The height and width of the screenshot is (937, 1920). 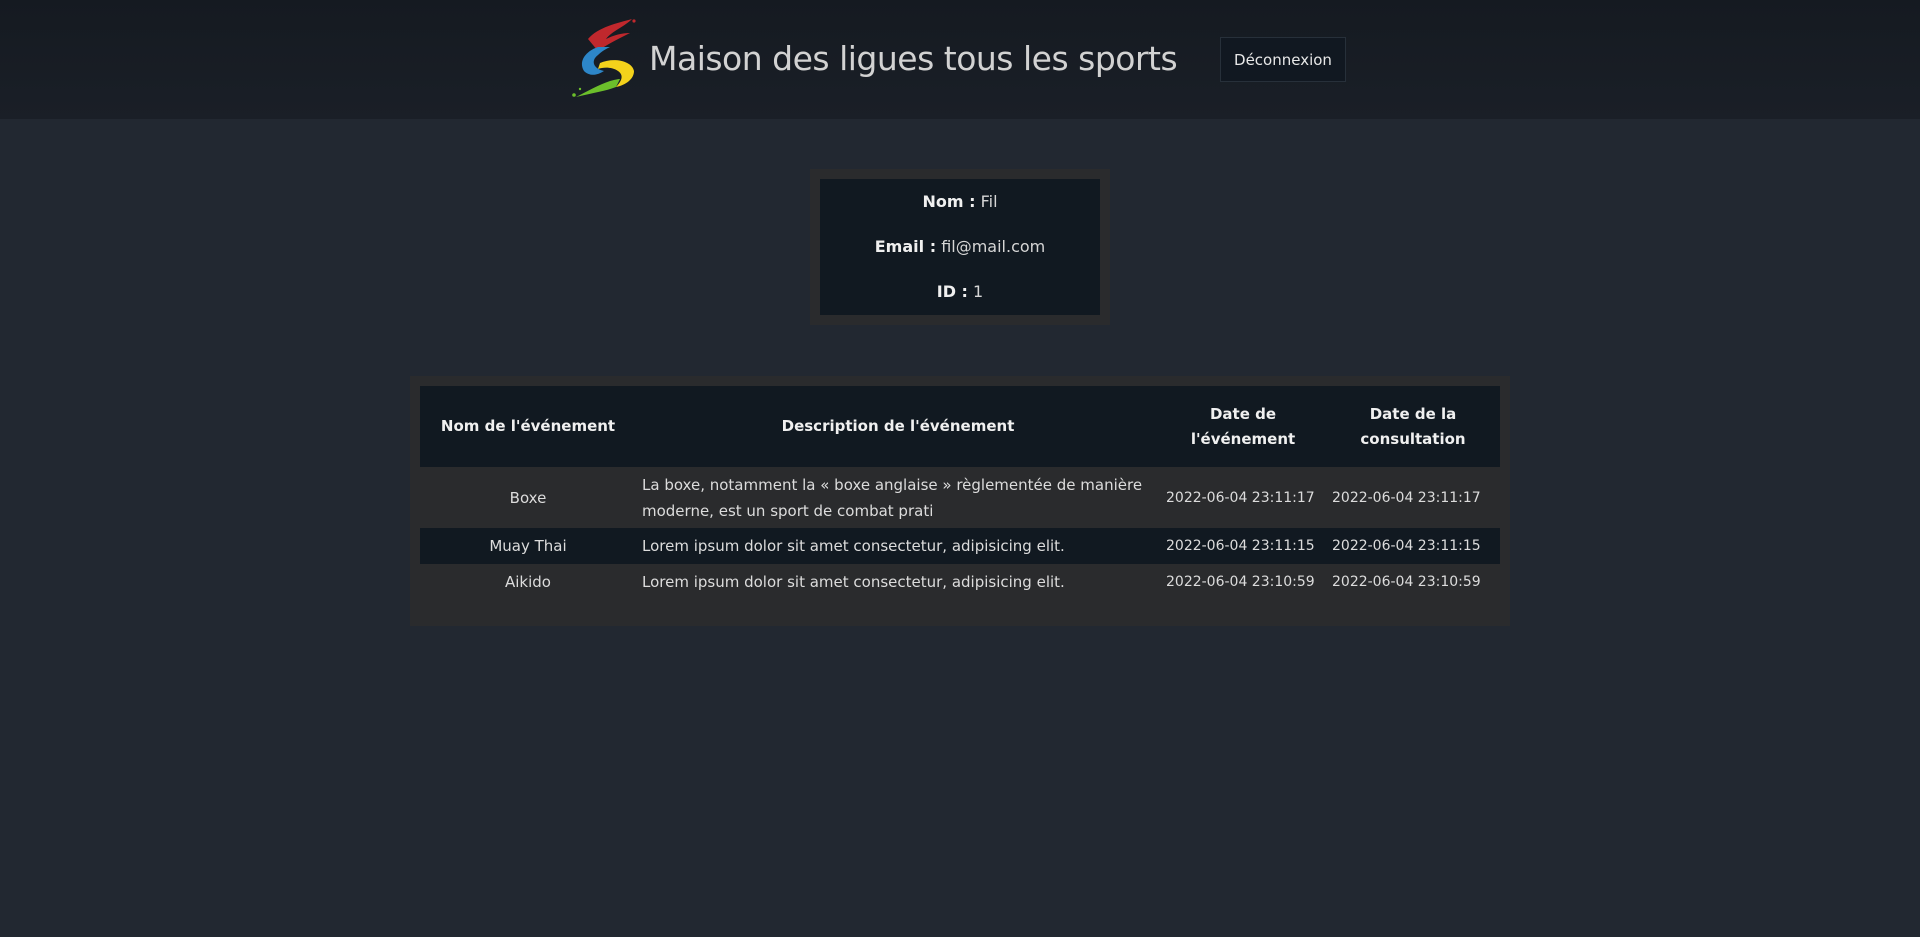 What do you see at coordinates (634, 21) in the screenshot?
I see `logo-dot-red` at bounding box center [634, 21].